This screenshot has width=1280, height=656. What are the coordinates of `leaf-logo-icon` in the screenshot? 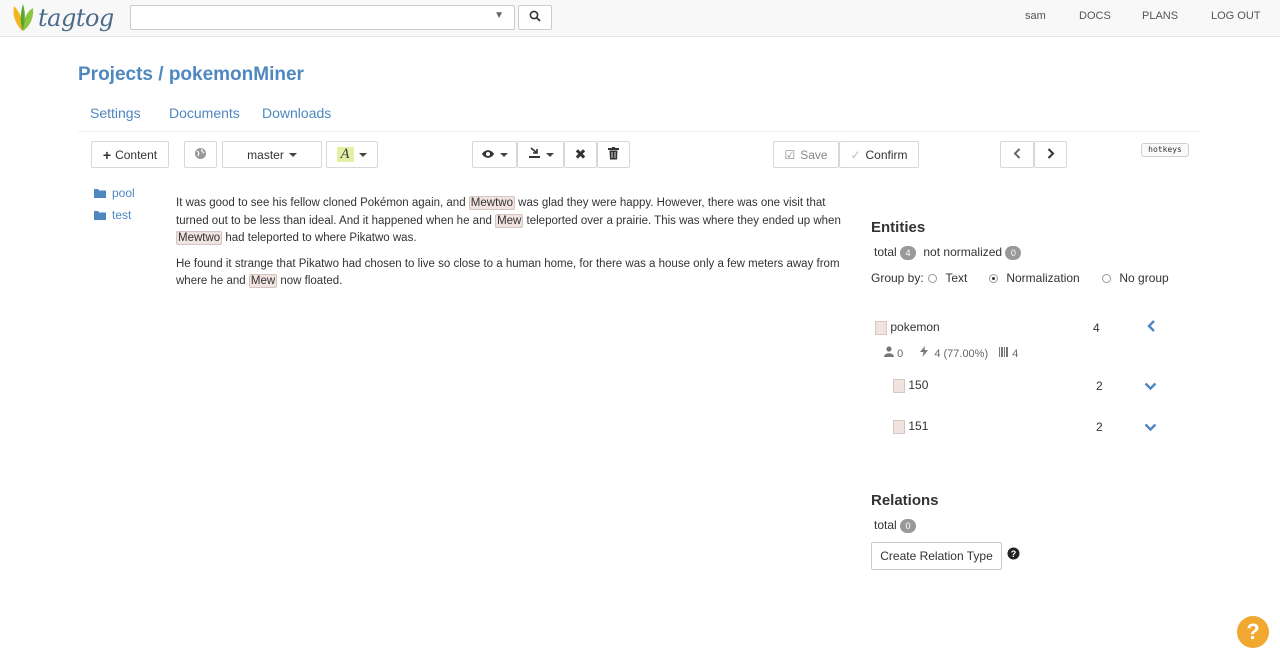 It's located at (23, 18).